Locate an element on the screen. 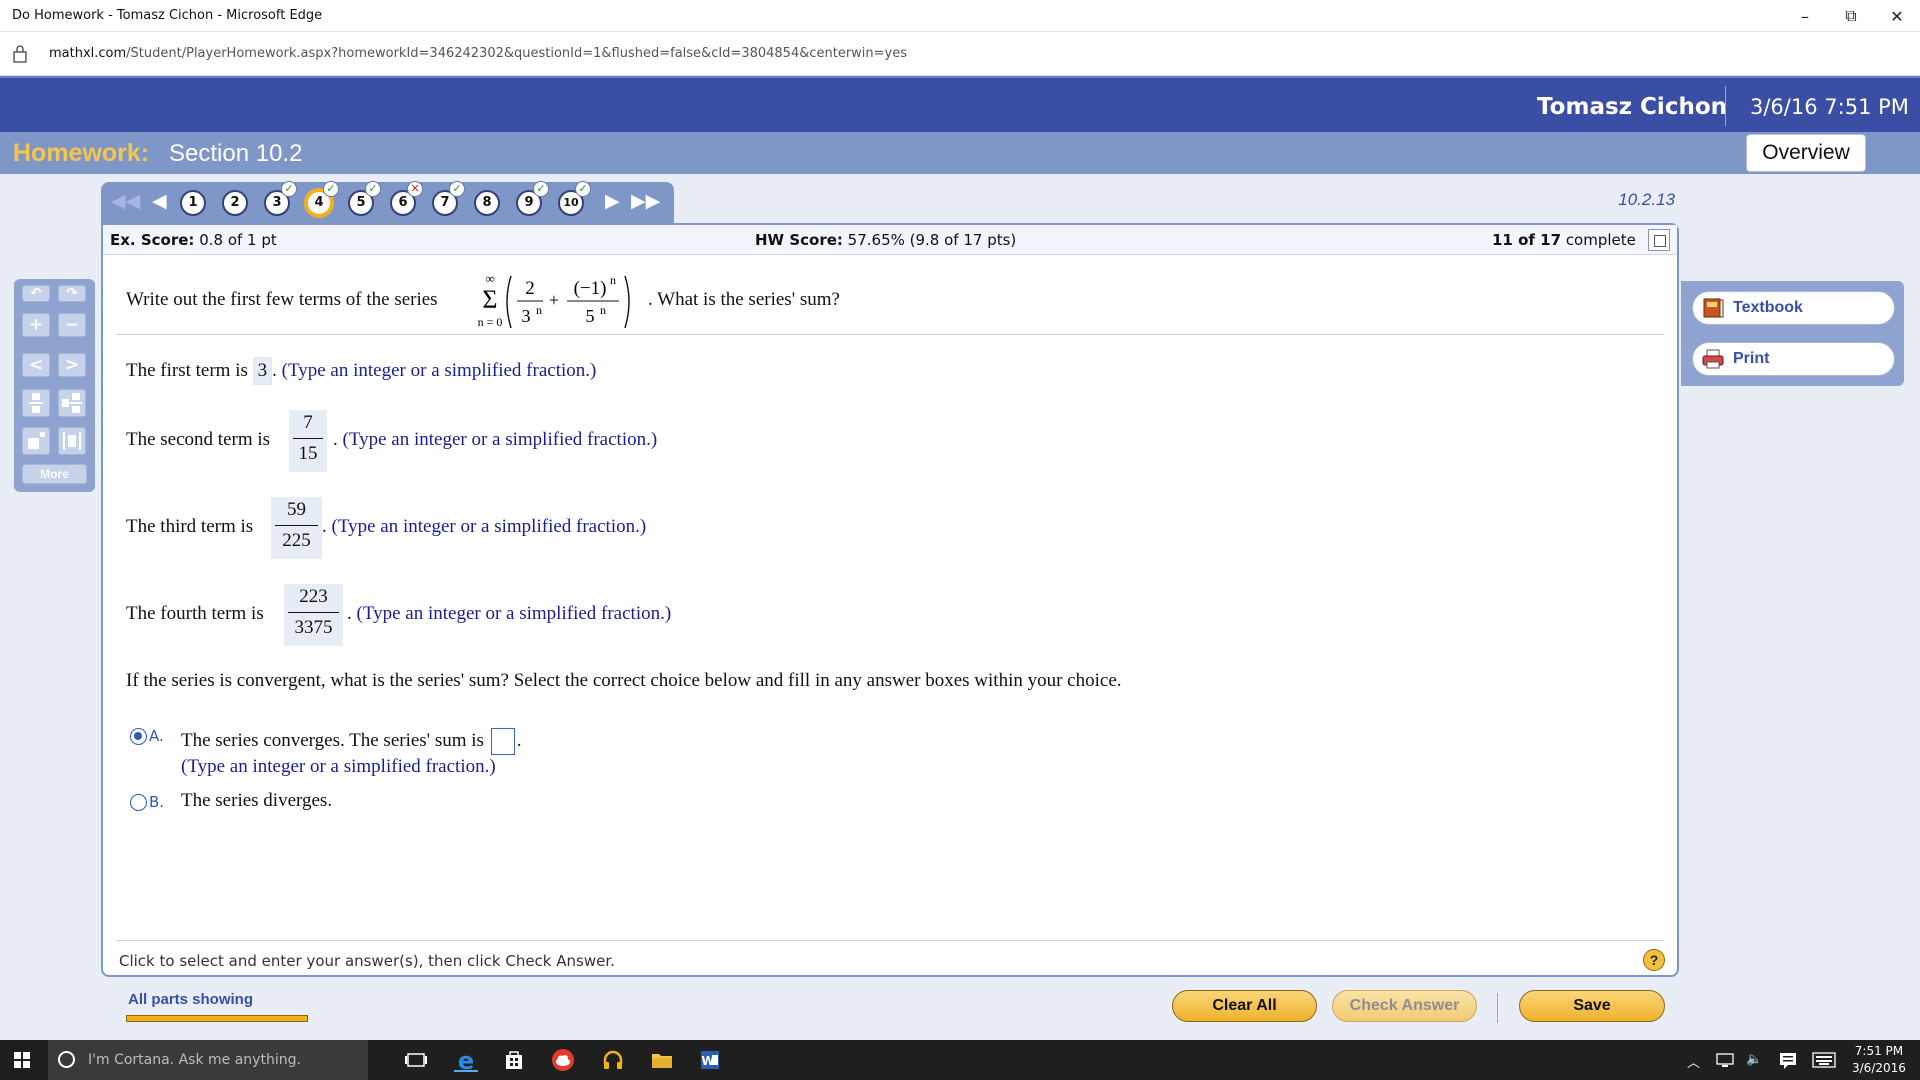  action-center-icon is located at coordinates (1788, 1060).